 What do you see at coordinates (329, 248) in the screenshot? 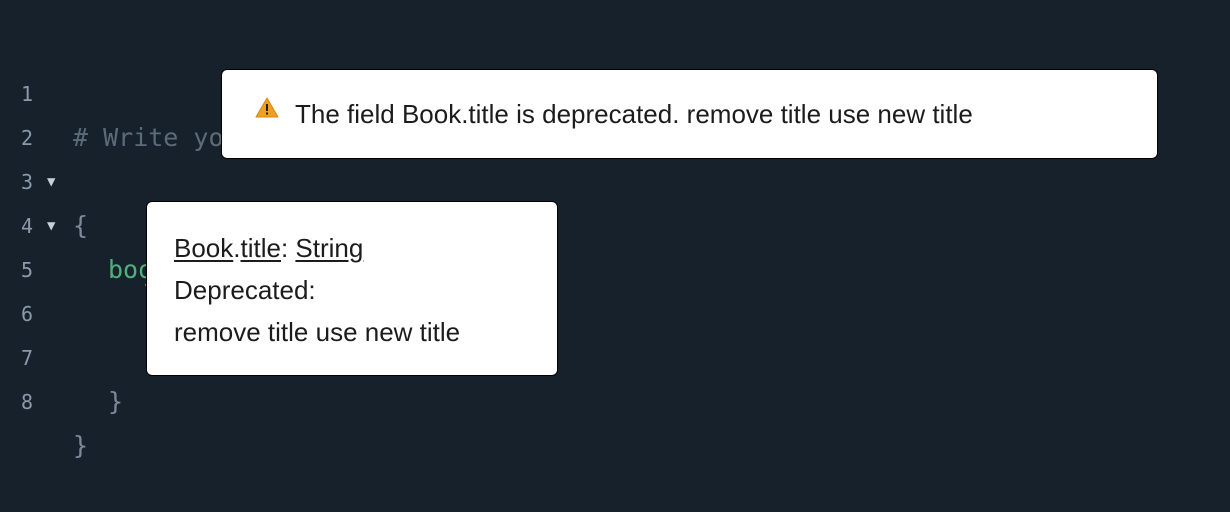
I see `return-type-link: String` at bounding box center [329, 248].